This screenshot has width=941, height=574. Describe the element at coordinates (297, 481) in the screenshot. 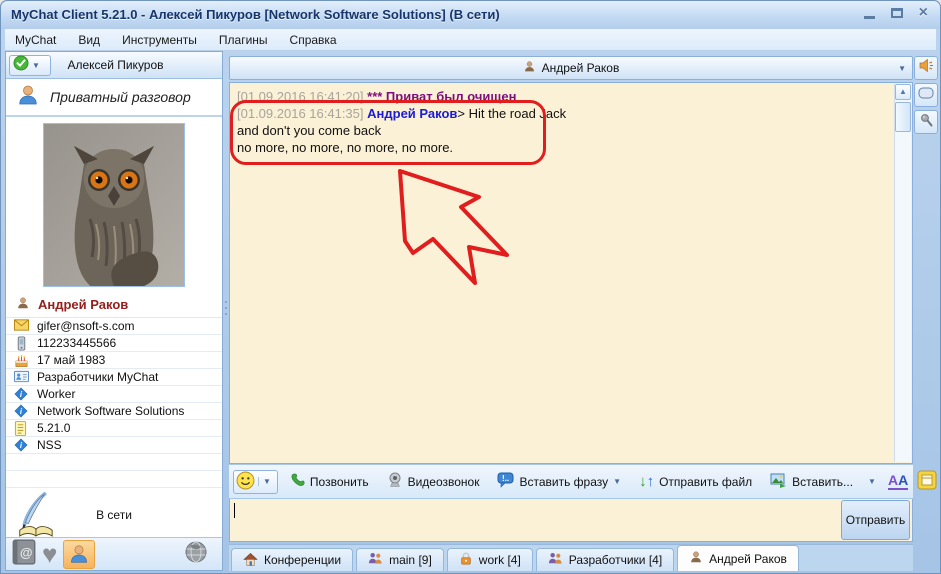

I see `phone-call-icon` at that location.